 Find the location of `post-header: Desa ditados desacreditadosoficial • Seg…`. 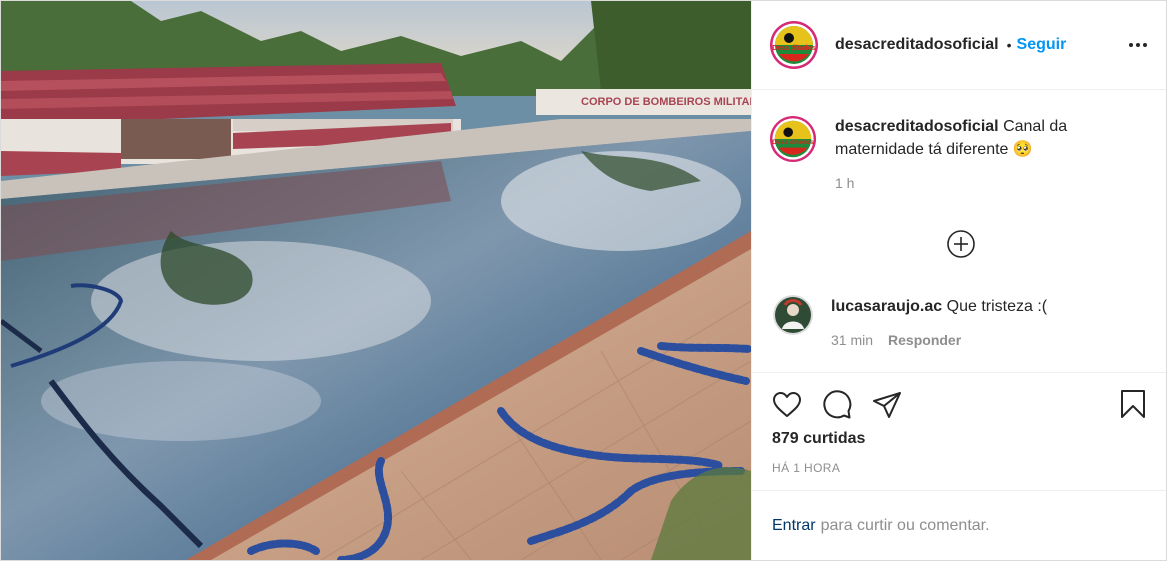

post-header: Desa ditados desacreditadosoficial • Seg… is located at coordinates (959, 45).